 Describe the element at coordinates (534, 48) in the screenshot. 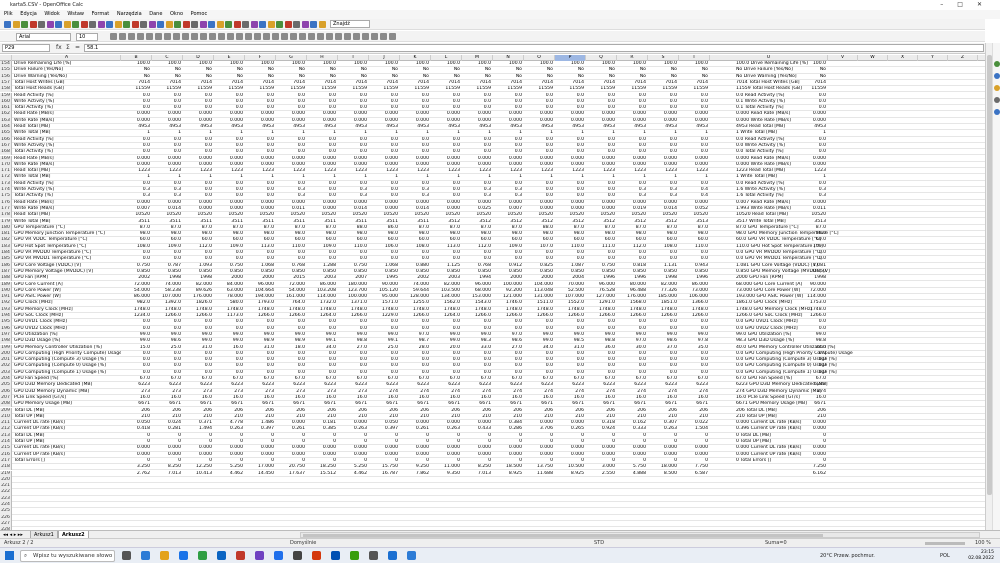

I see `formula-input: 58.1` at that location.